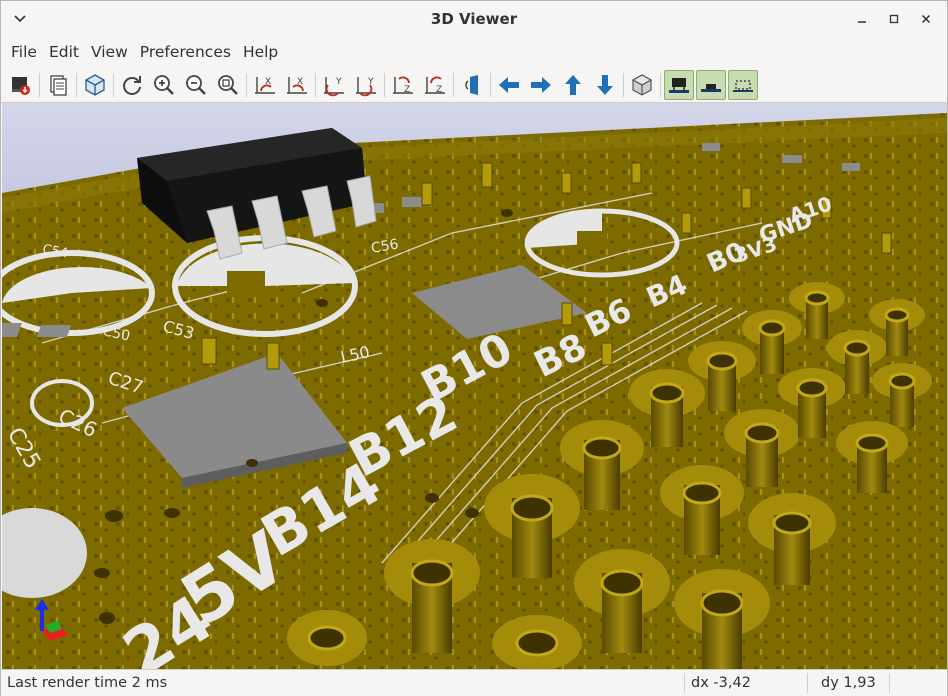 The width and height of the screenshot is (948, 696). I want to click on arrow-right-icon, so click(541, 84).